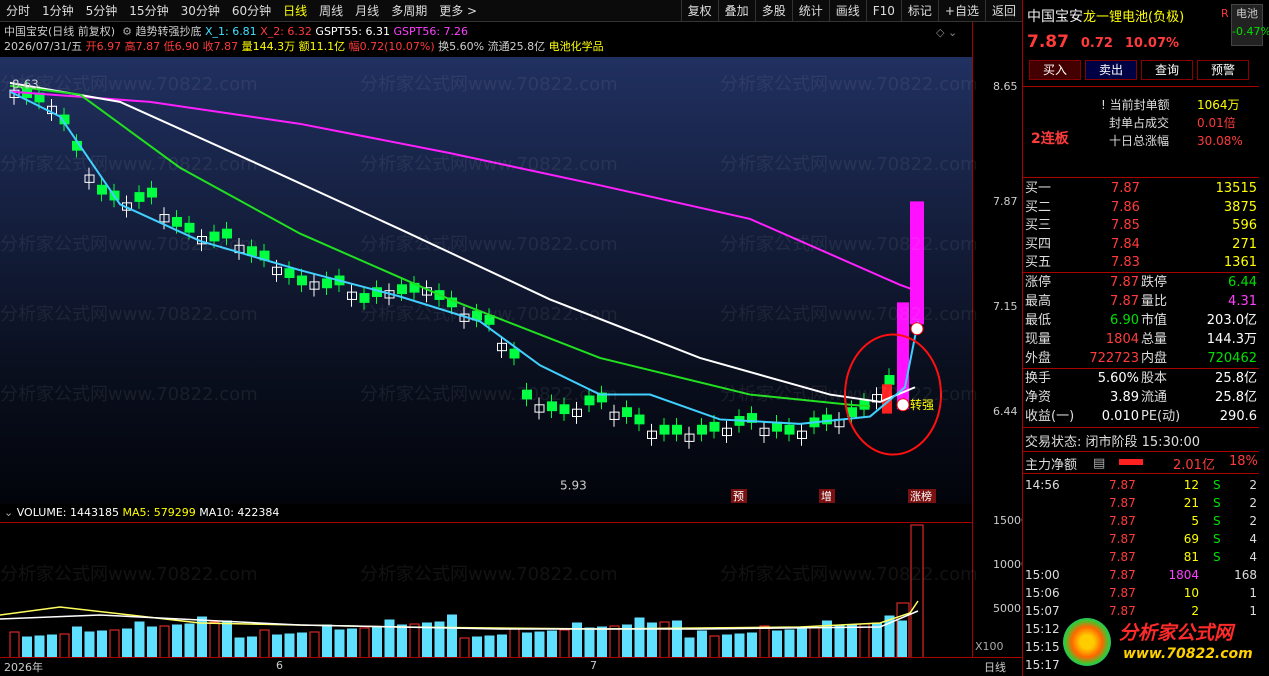  Describe the element at coordinates (1003, 11) in the screenshot. I see `toolbar-action: 返回` at that location.